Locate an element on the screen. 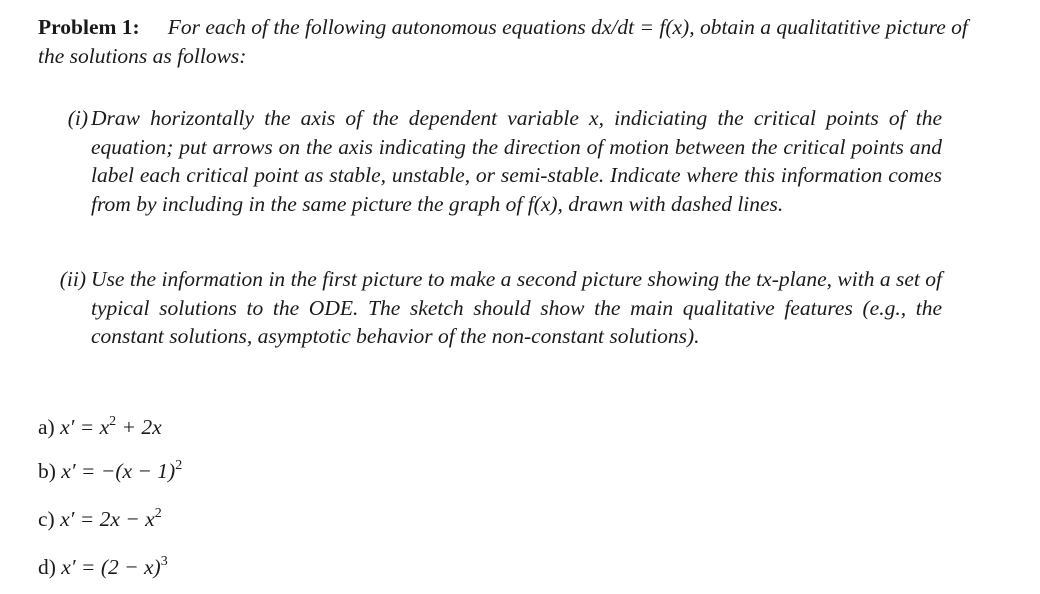 This screenshot has height=594, width=1040. equation-rhs: (2 − x) is located at coordinates (130, 567).